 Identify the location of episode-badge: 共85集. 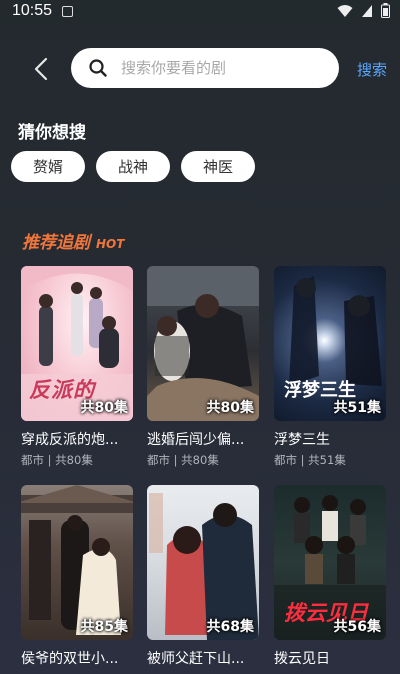
(104, 627).